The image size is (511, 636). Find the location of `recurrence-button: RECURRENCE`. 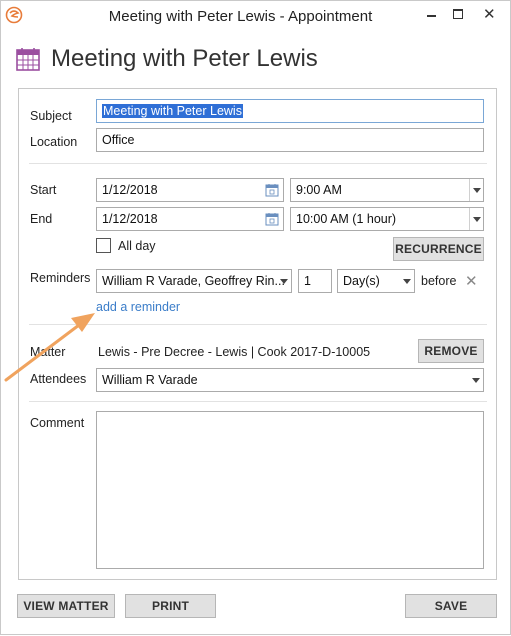

recurrence-button: RECURRENCE is located at coordinates (438, 249).